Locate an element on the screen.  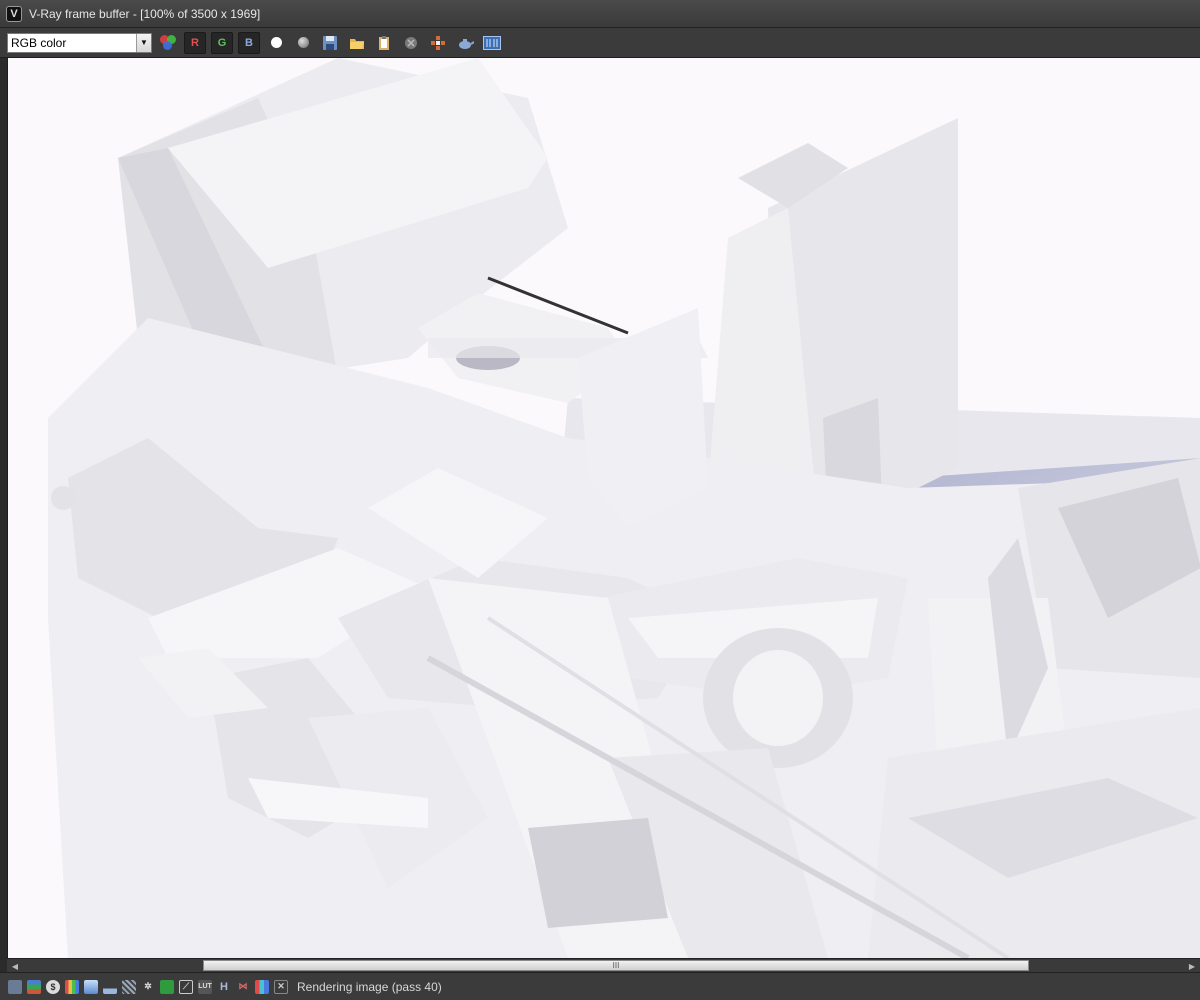
channel-select-value: RGB color is located at coordinates (39, 42).